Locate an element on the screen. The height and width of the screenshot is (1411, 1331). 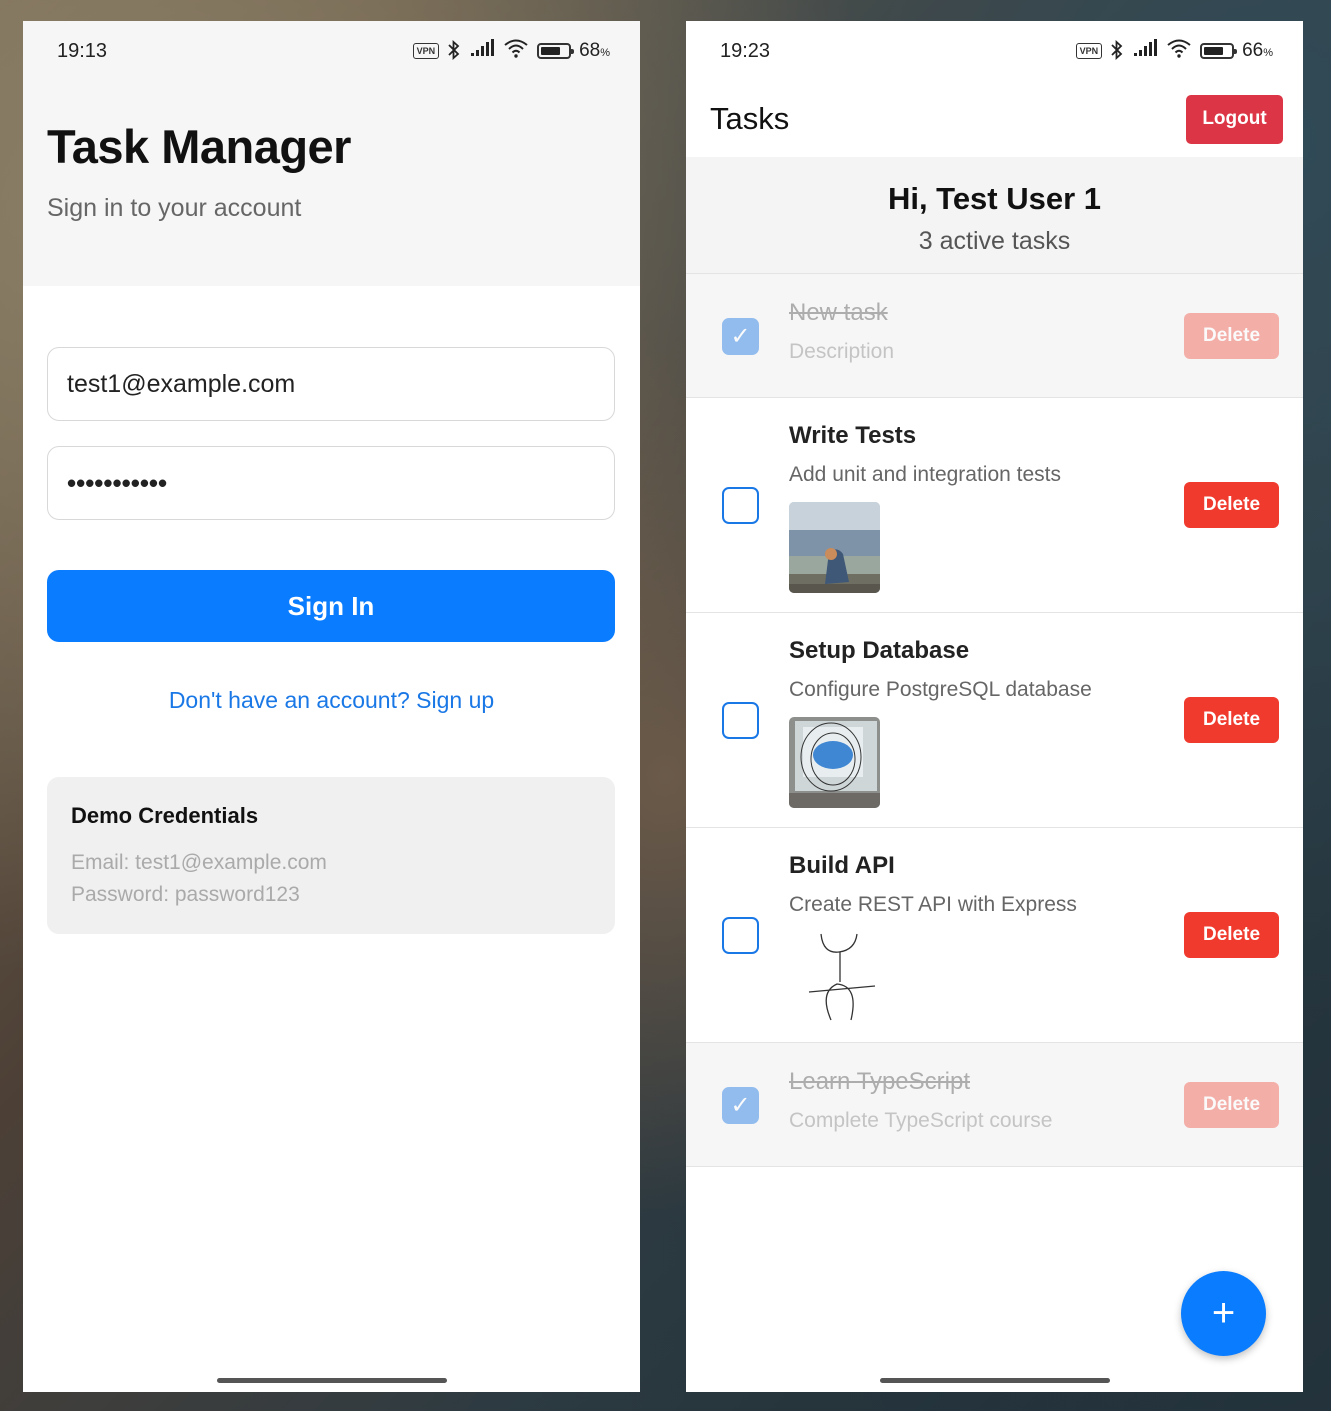
status-time: 19:13 is located at coordinates (82, 50).